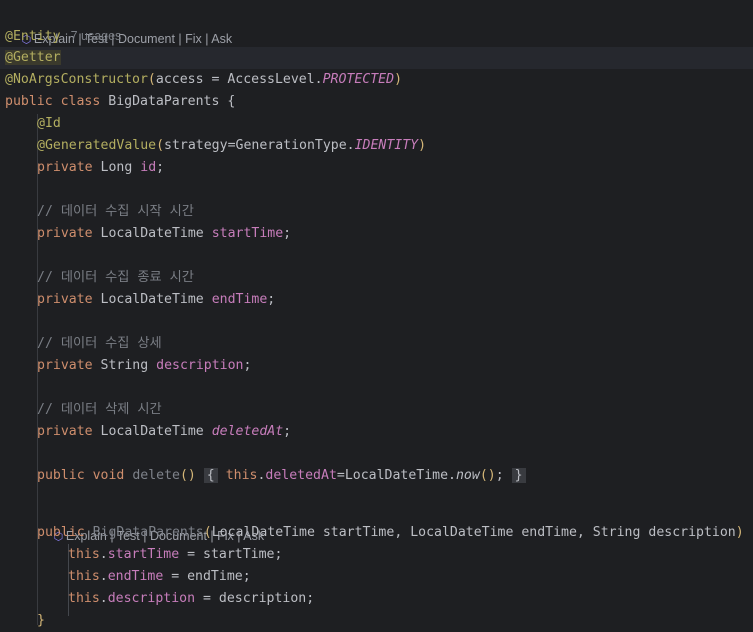 The height and width of the screenshot is (632, 753). I want to click on code-line: private LocalDateTime endTime;, so click(376, 300).